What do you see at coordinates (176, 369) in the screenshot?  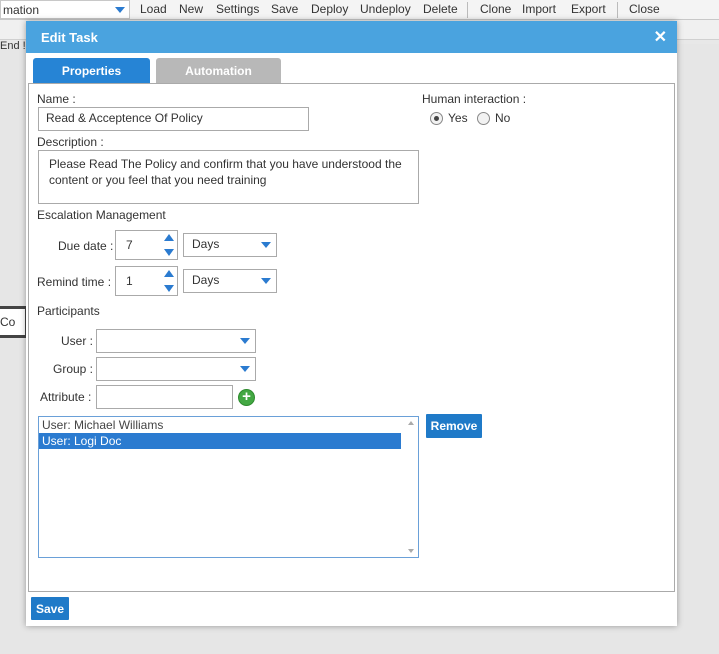 I see `group-select` at bounding box center [176, 369].